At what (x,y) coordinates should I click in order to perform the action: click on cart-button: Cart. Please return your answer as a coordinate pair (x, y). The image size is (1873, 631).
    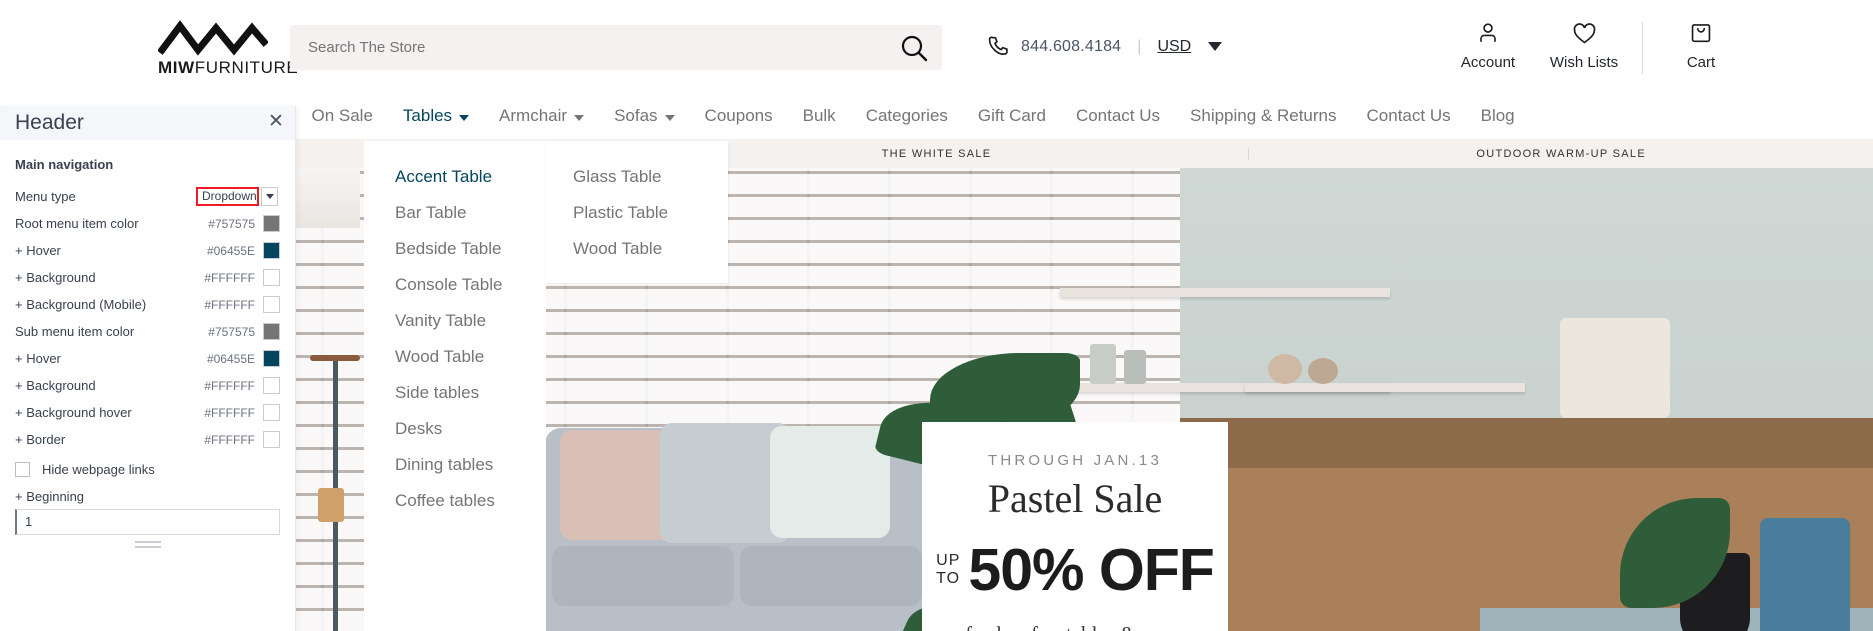
    Looking at the image, I should click on (1701, 44).